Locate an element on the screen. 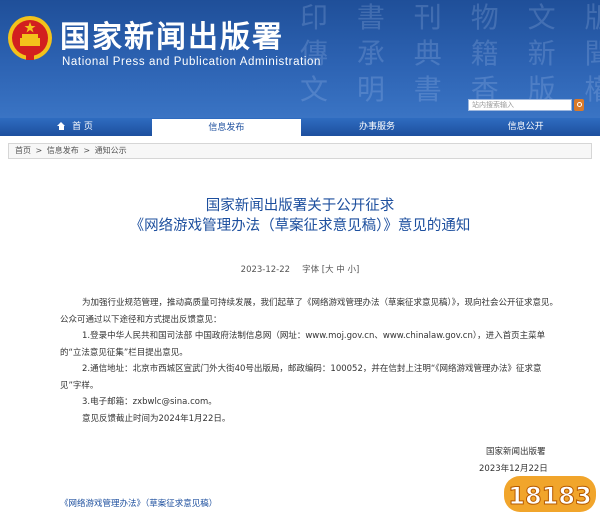 The height and width of the screenshot is (518, 600). national-emblem-icon is located at coordinates (30, 38).